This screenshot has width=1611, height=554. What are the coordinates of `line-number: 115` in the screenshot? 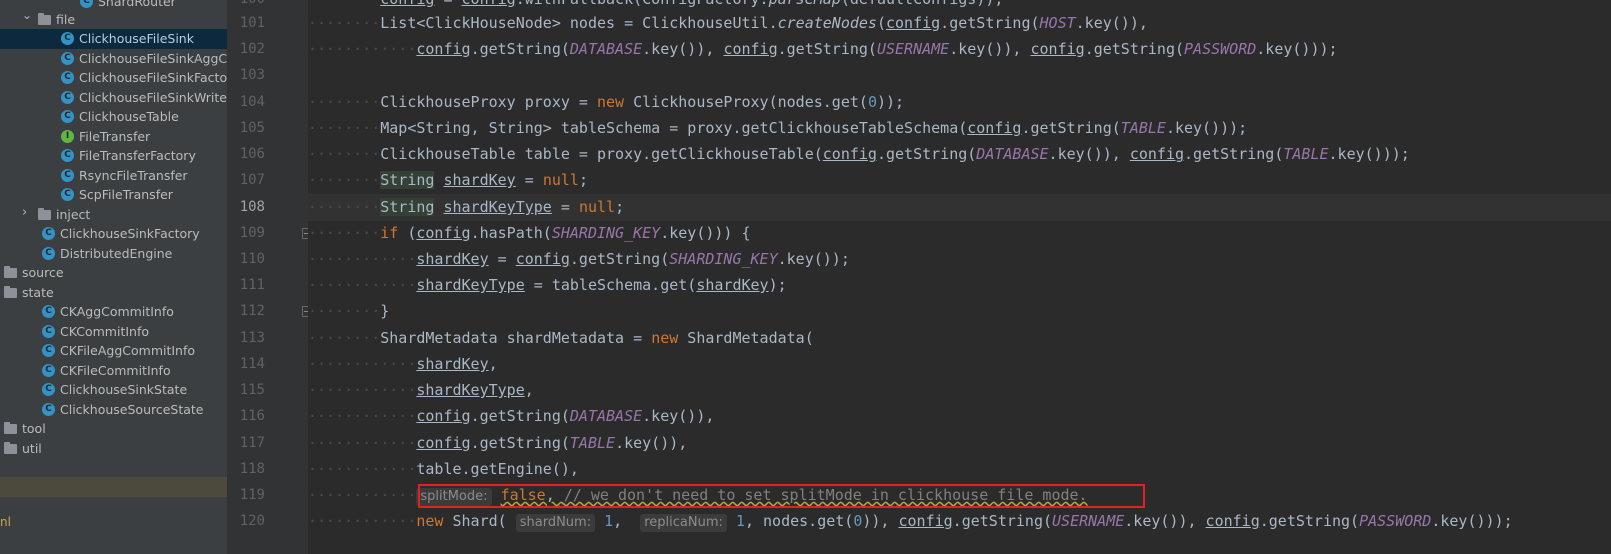 It's located at (246, 390).